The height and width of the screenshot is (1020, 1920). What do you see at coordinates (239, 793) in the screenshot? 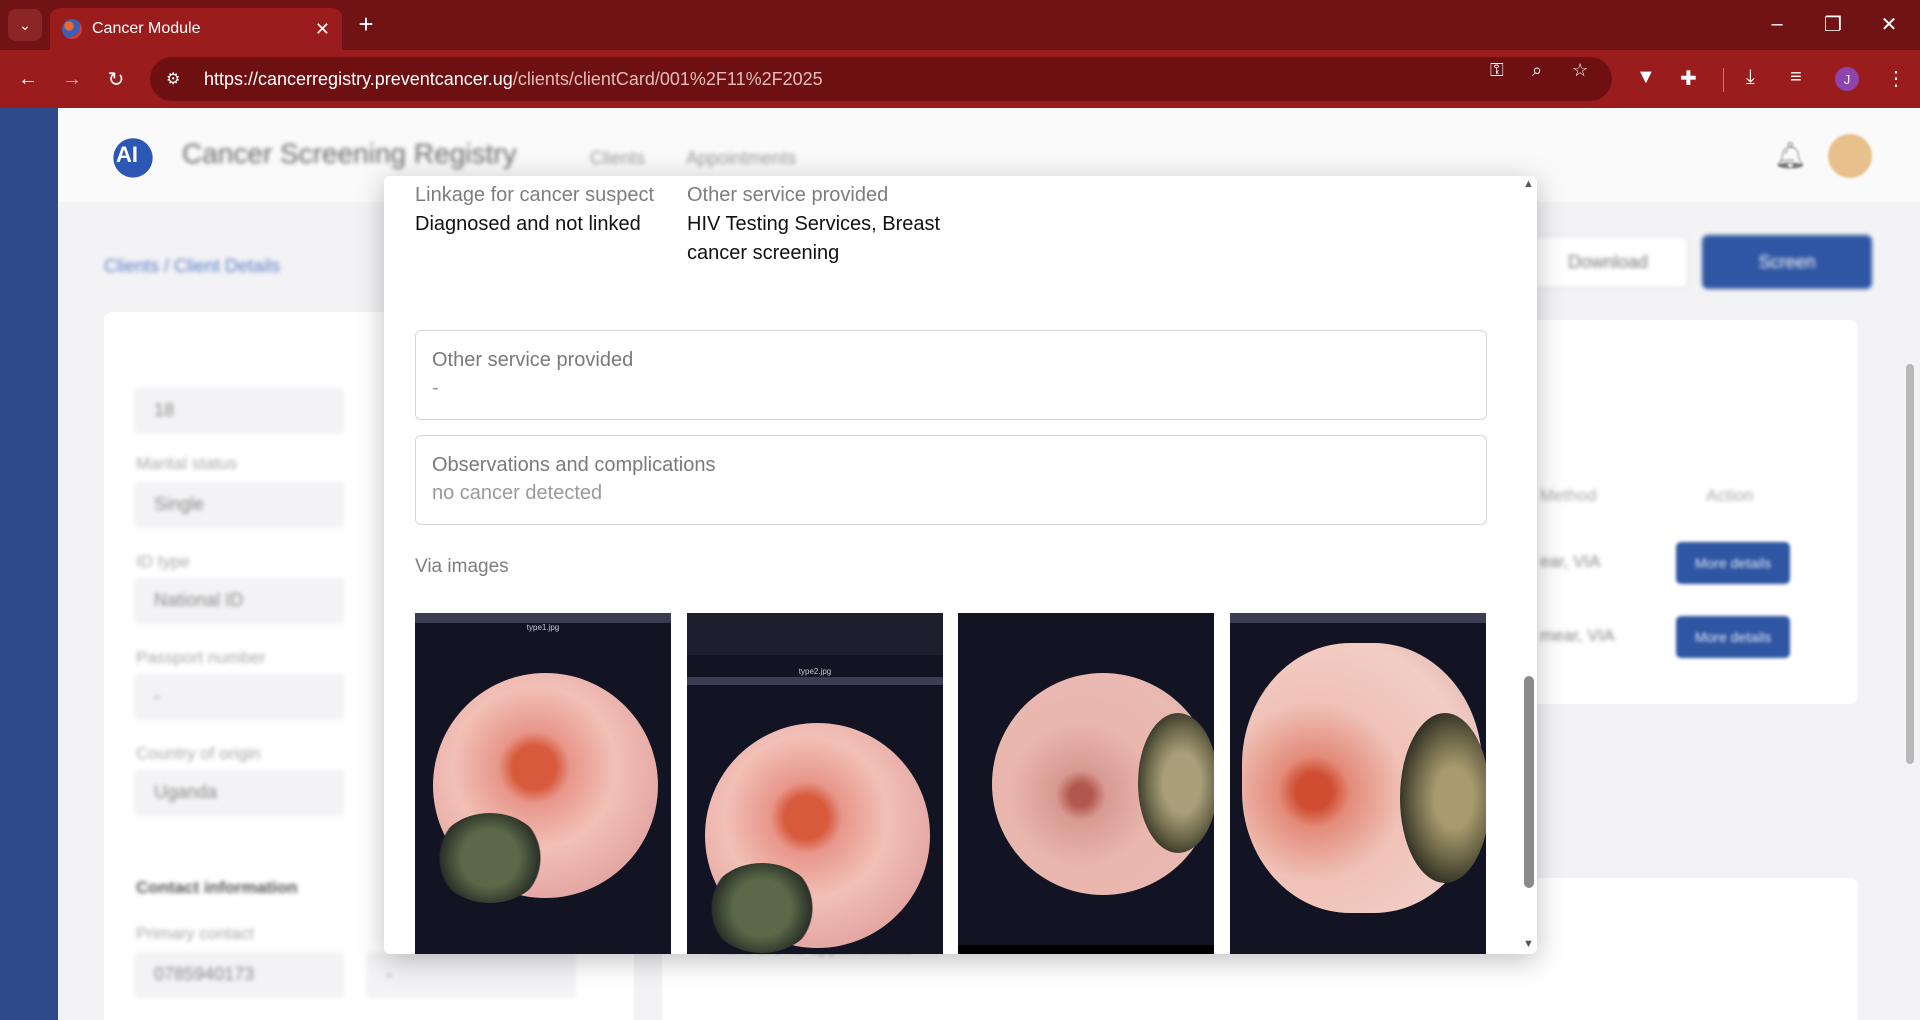
I see `country-field: Uganda` at bounding box center [239, 793].